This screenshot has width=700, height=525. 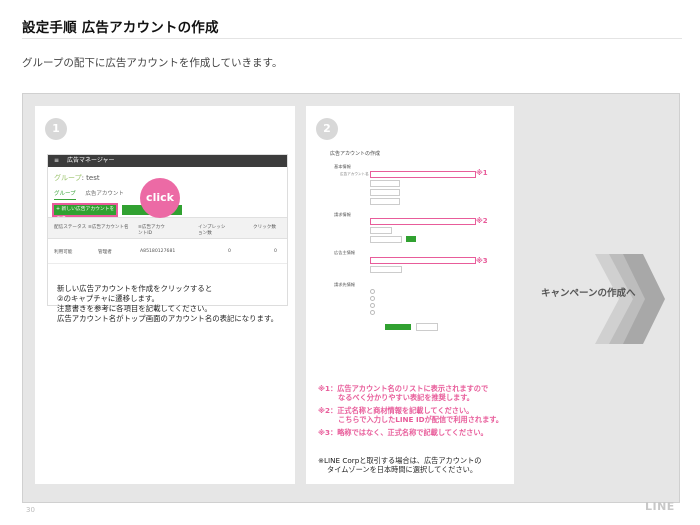 What do you see at coordinates (153, 230) in the screenshot?
I see `header-id: ≡広告アカウントID` at bounding box center [153, 230].